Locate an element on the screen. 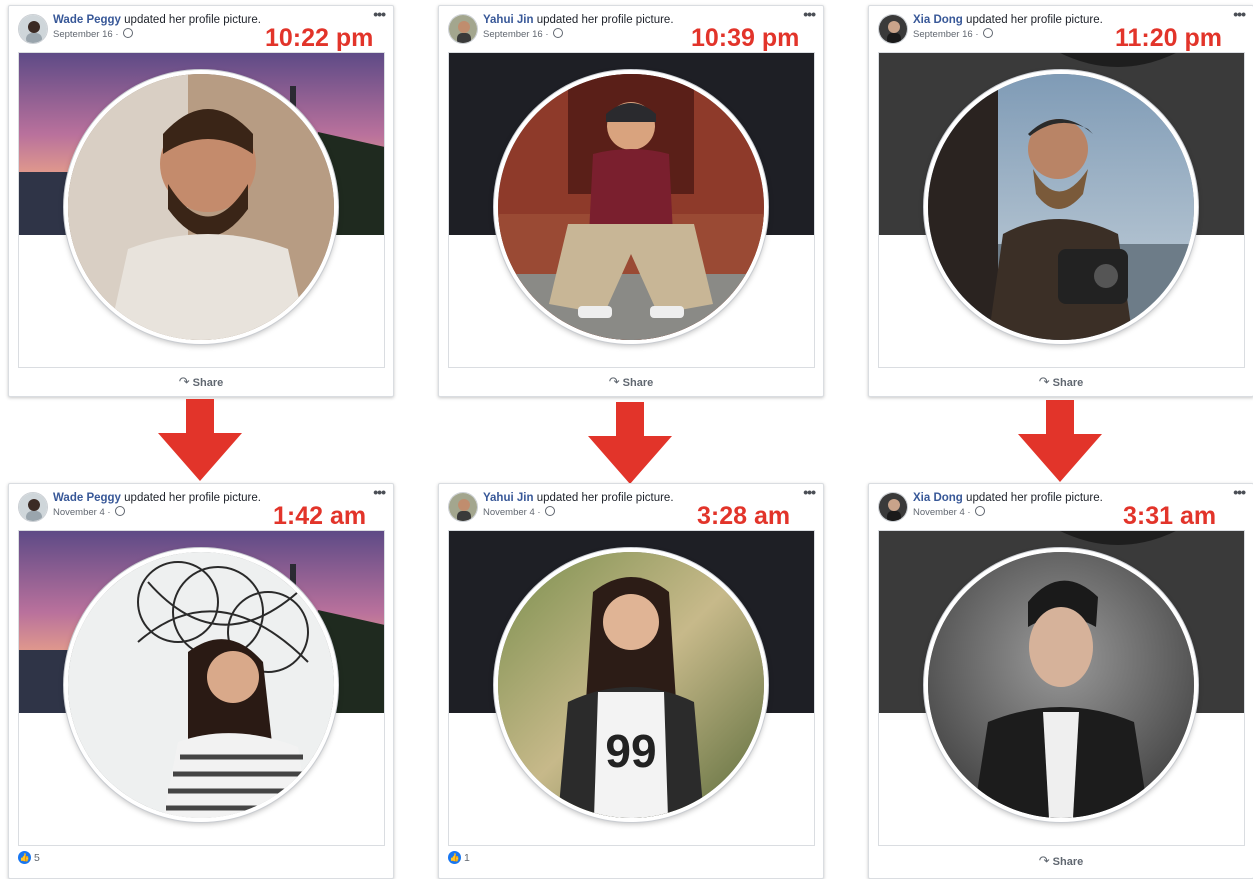 The height and width of the screenshot is (879, 1253). reaction-count: 1 is located at coordinates (467, 857).